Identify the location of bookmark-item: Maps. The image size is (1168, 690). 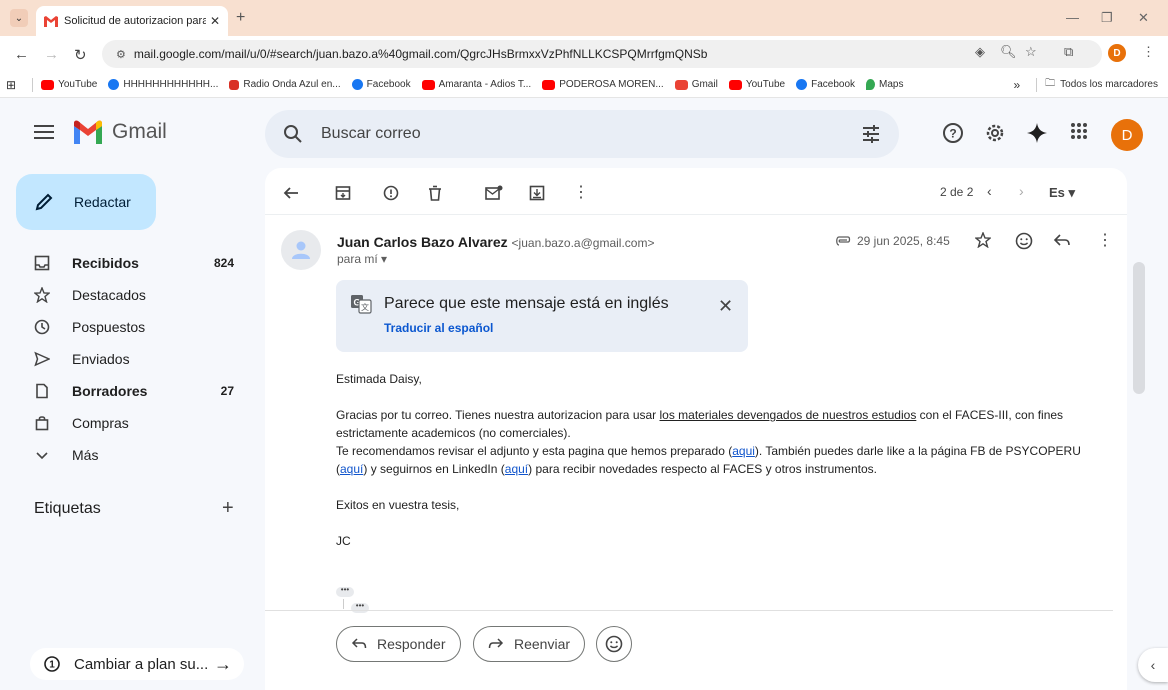
(884, 84).